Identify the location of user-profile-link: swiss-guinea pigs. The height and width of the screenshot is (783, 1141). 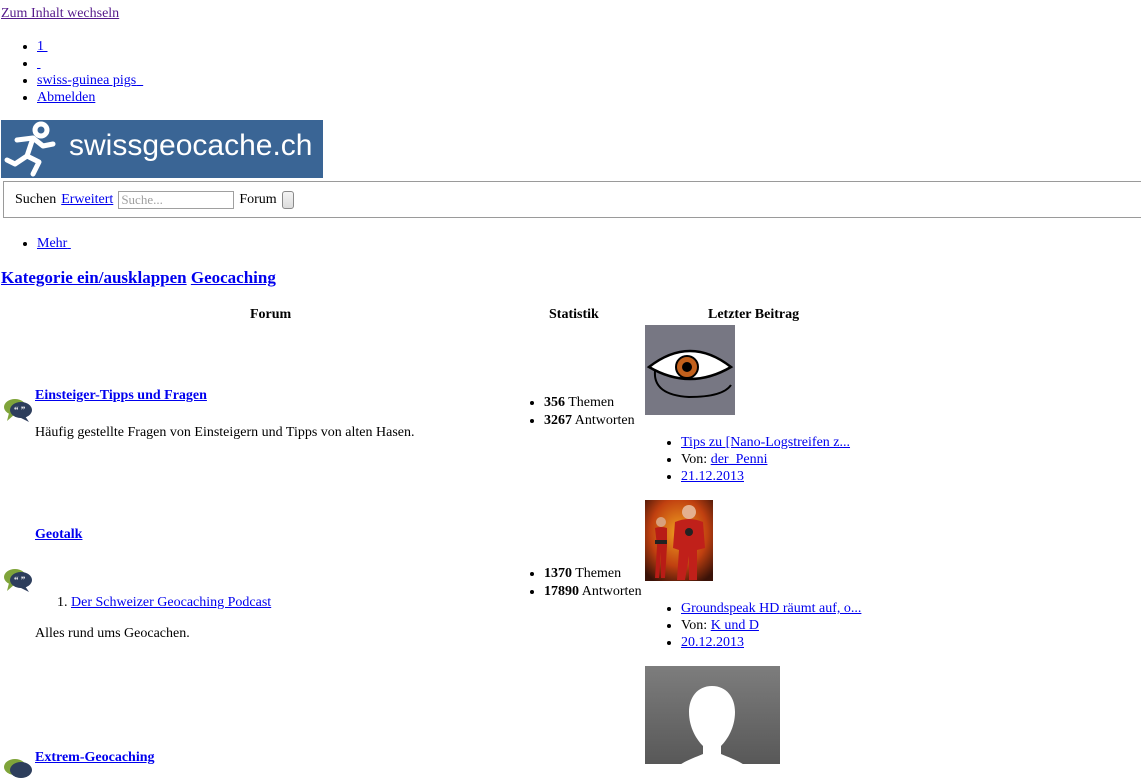
(90, 80).